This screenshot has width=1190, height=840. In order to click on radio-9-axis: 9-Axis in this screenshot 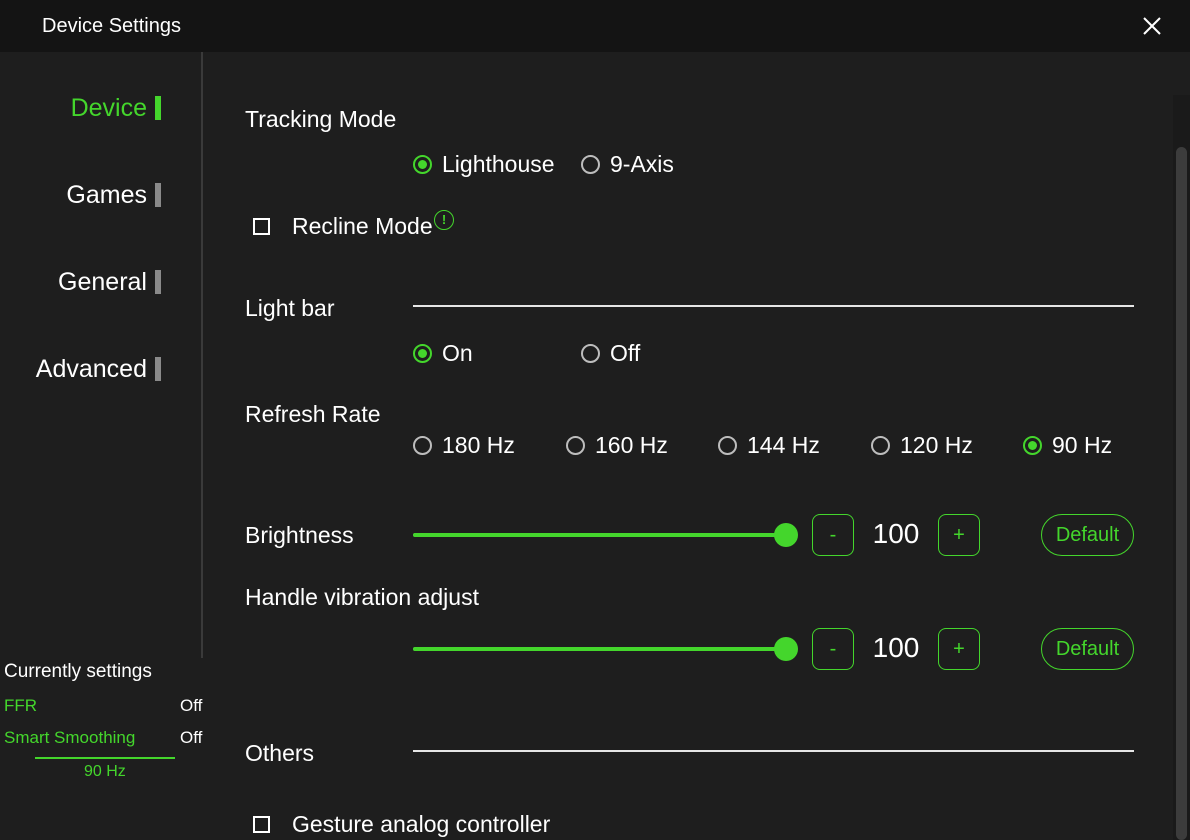, I will do `click(627, 164)`.